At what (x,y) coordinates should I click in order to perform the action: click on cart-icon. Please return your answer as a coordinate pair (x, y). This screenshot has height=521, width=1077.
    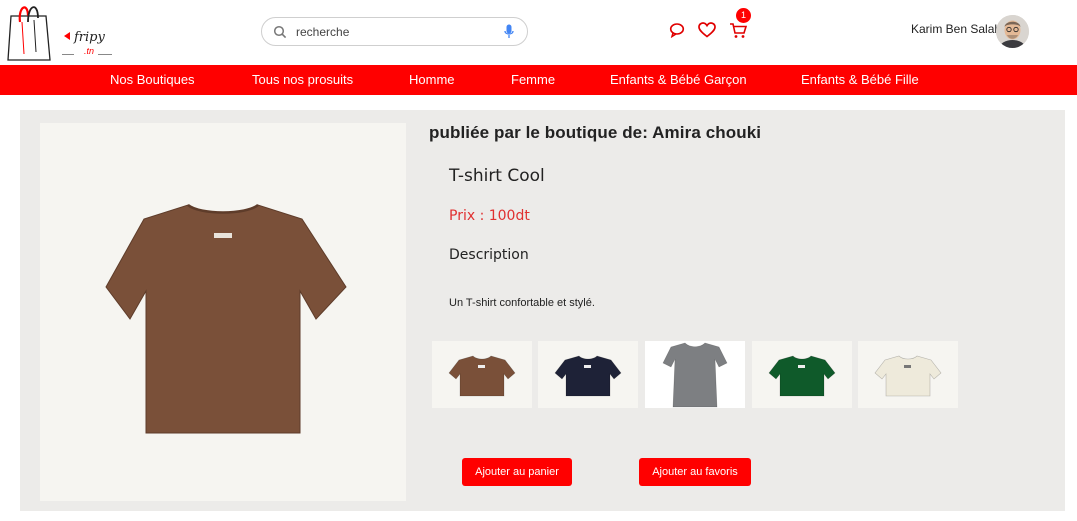
    Looking at the image, I should click on (738, 33).